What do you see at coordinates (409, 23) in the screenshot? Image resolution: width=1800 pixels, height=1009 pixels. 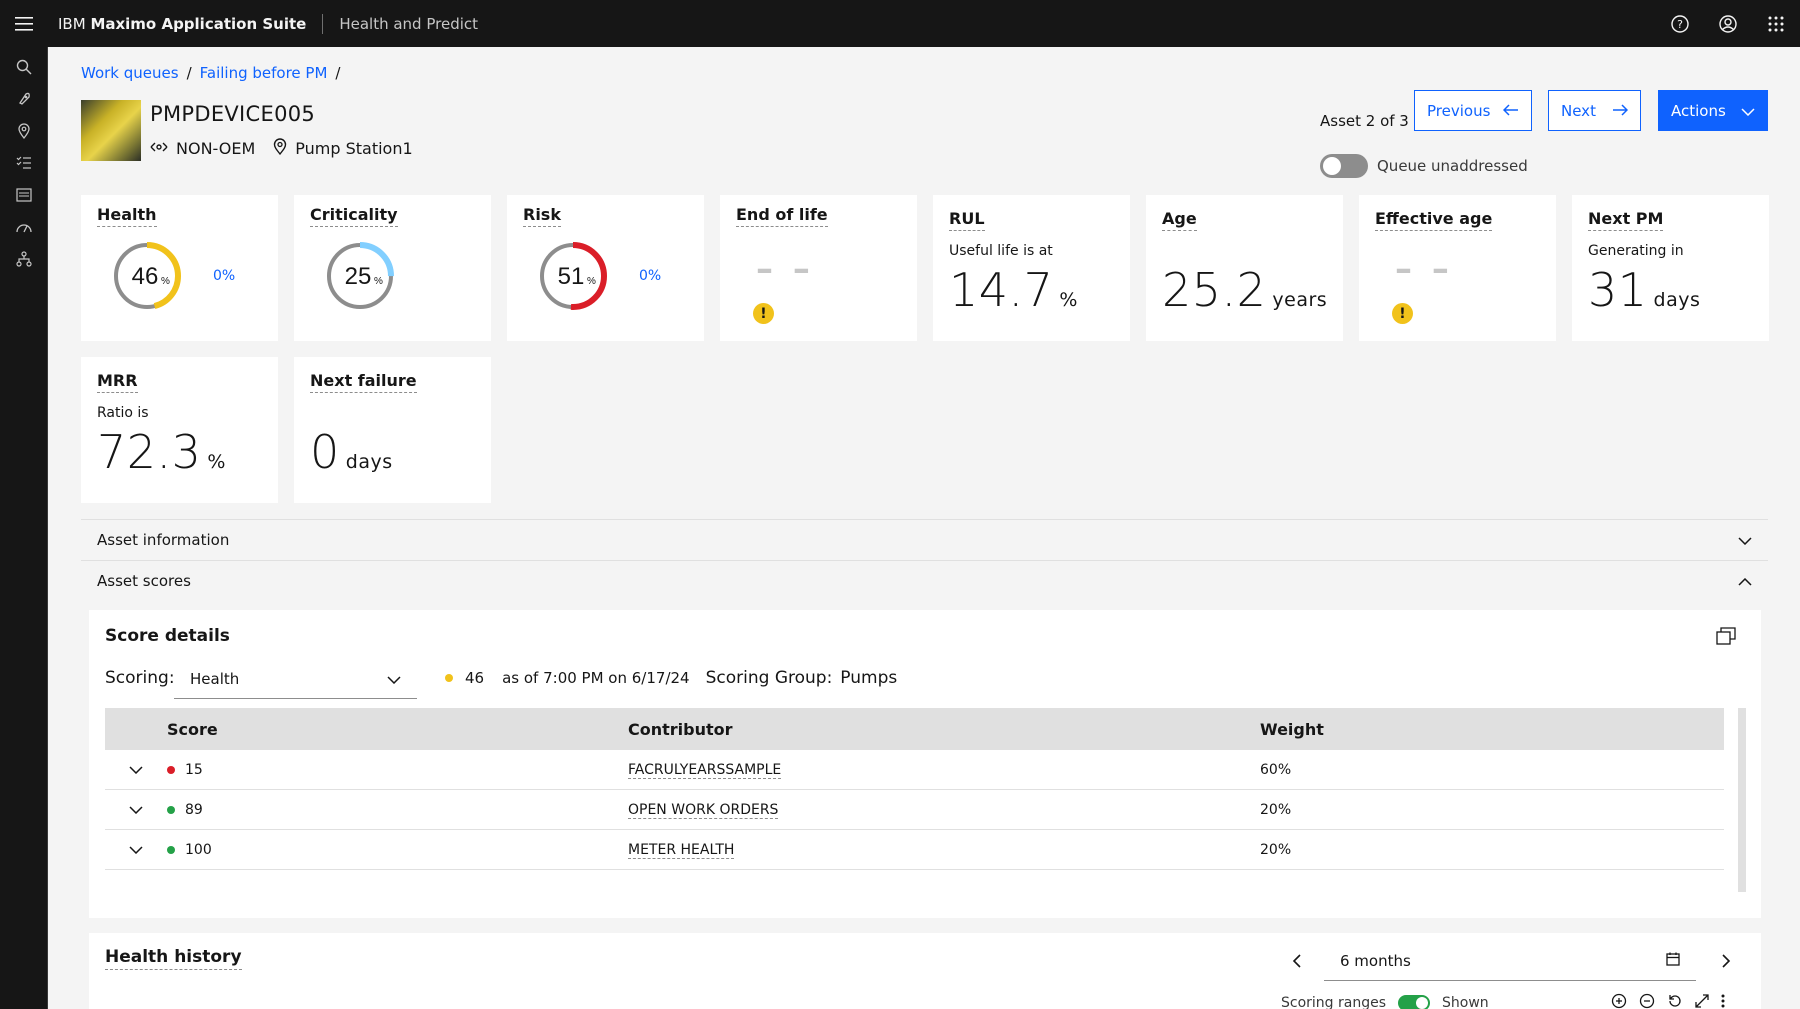 I see `app-name: Health and Predict` at bounding box center [409, 23].